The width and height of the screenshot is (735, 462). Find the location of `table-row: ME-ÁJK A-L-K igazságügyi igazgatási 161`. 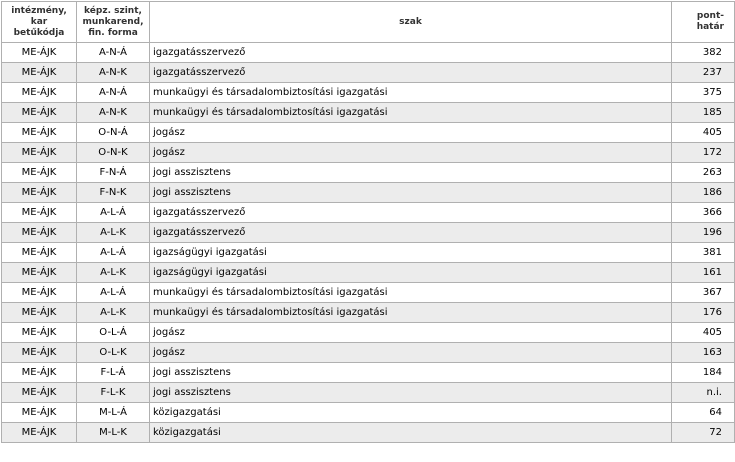

table-row: ME-ÁJK A-L-K igazságügyi igazgatási 161 is located at coordinates (368, 272).